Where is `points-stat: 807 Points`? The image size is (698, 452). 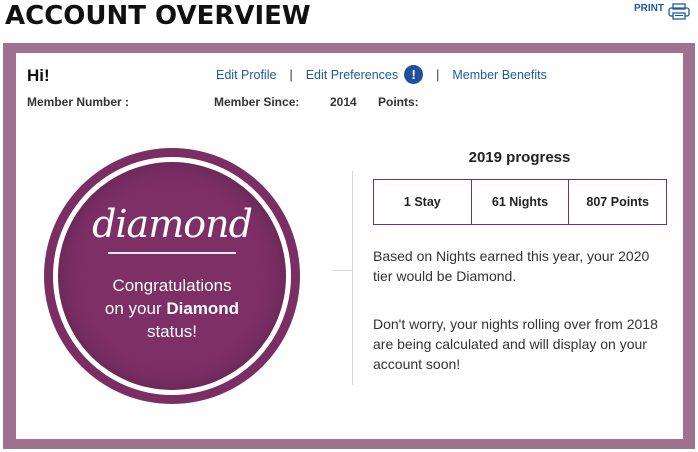 points-stat: 807 Points is located at coordinates (617, 202).